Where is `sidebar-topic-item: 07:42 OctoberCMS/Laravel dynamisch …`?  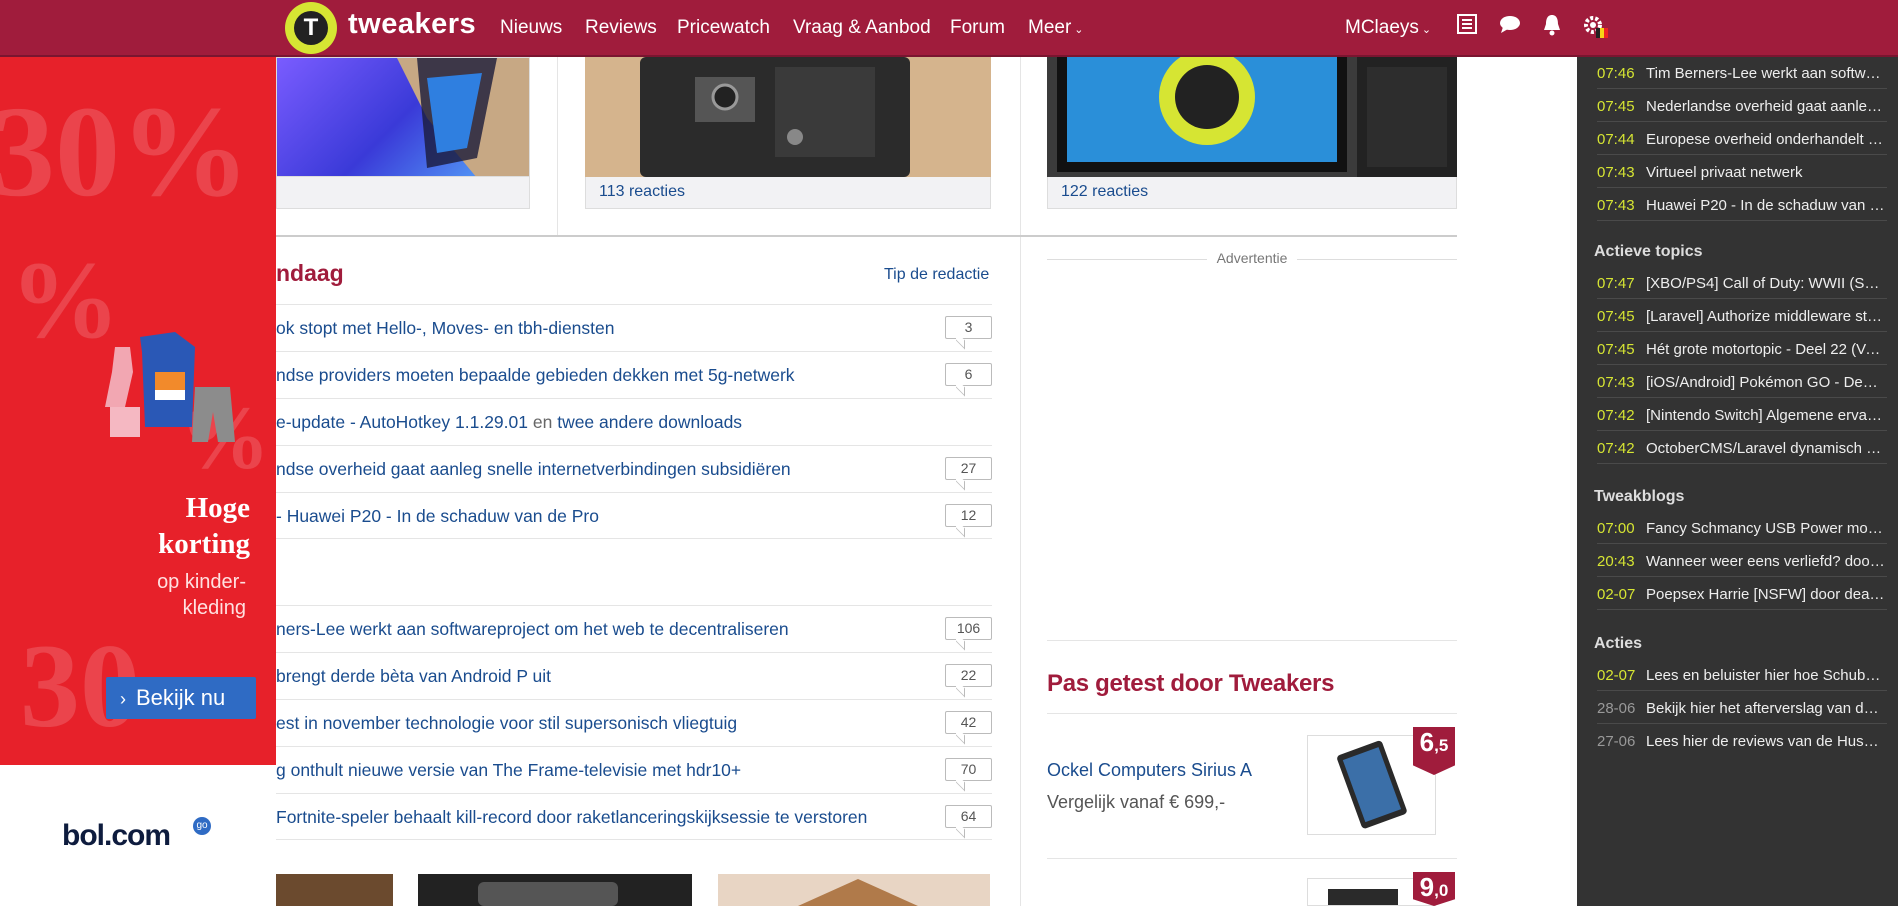
sidebar-topic-item: 07:42 OctoberCMS/Laravel dynamisch … is located at coordinates (1742, 448).